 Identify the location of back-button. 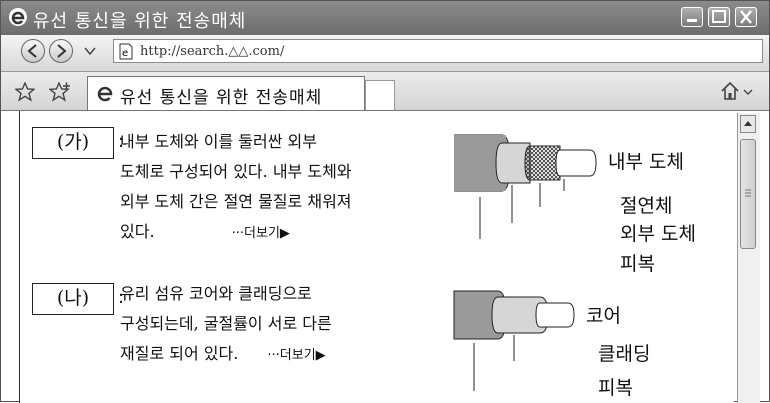
(33, 51).